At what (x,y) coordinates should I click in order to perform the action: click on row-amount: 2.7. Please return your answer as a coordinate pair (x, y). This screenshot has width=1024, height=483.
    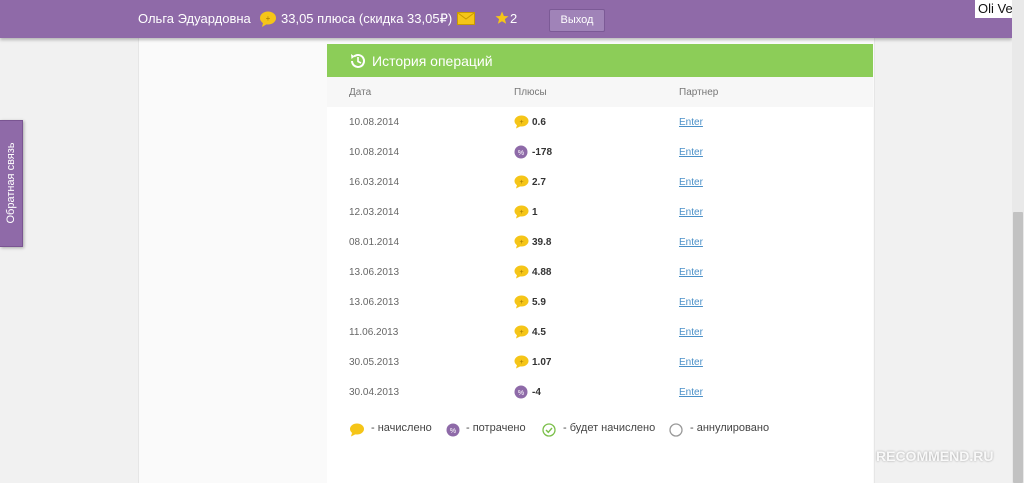
    Looking at the image, I should click on (539, 182).